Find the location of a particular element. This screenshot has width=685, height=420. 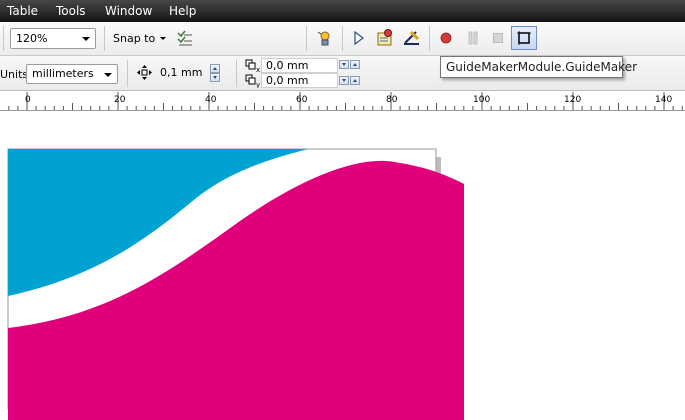

ruler-label: 120 is located at coordinates (573, 100).